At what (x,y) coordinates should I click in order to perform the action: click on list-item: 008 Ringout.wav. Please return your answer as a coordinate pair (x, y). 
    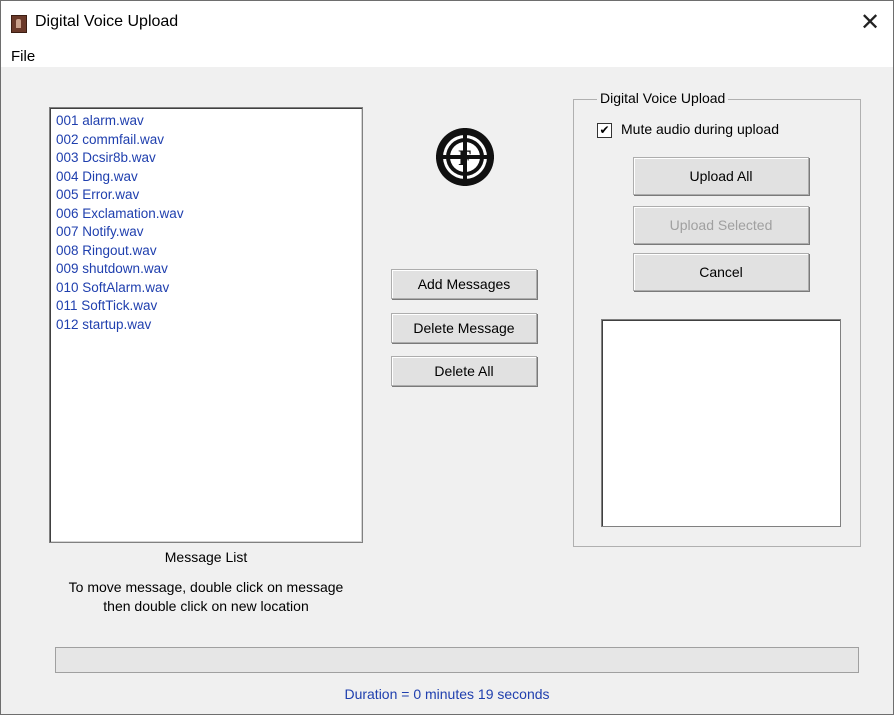
    Looking at the image, I should click on (209, 251).